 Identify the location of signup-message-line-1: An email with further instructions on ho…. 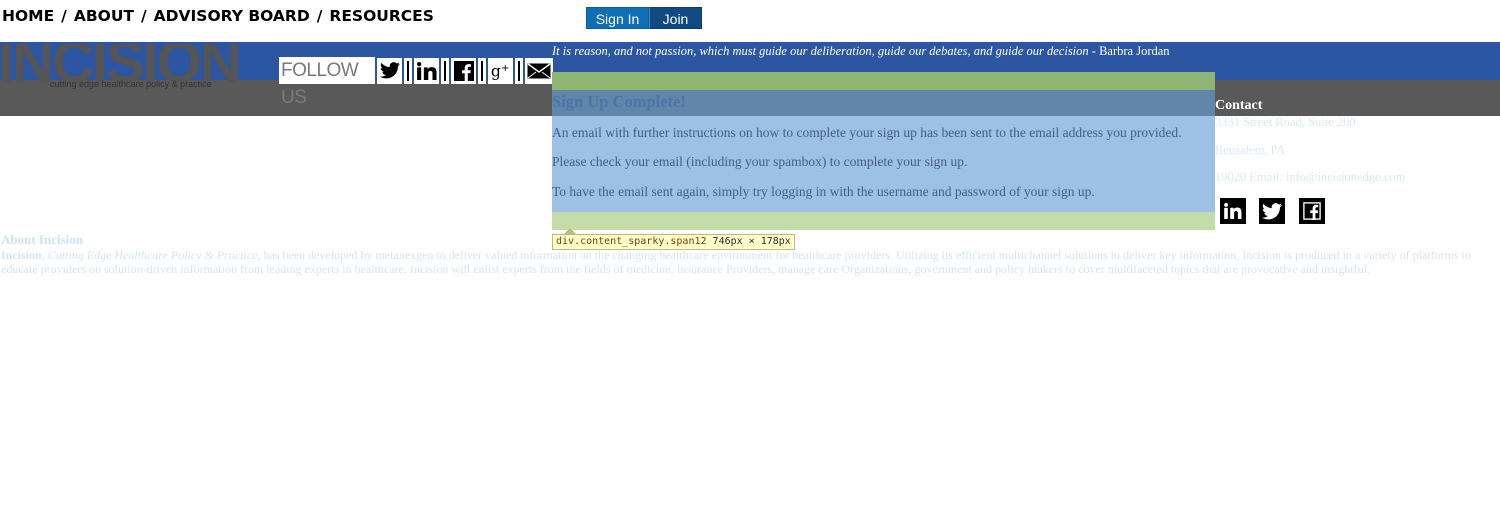
(867, 132).